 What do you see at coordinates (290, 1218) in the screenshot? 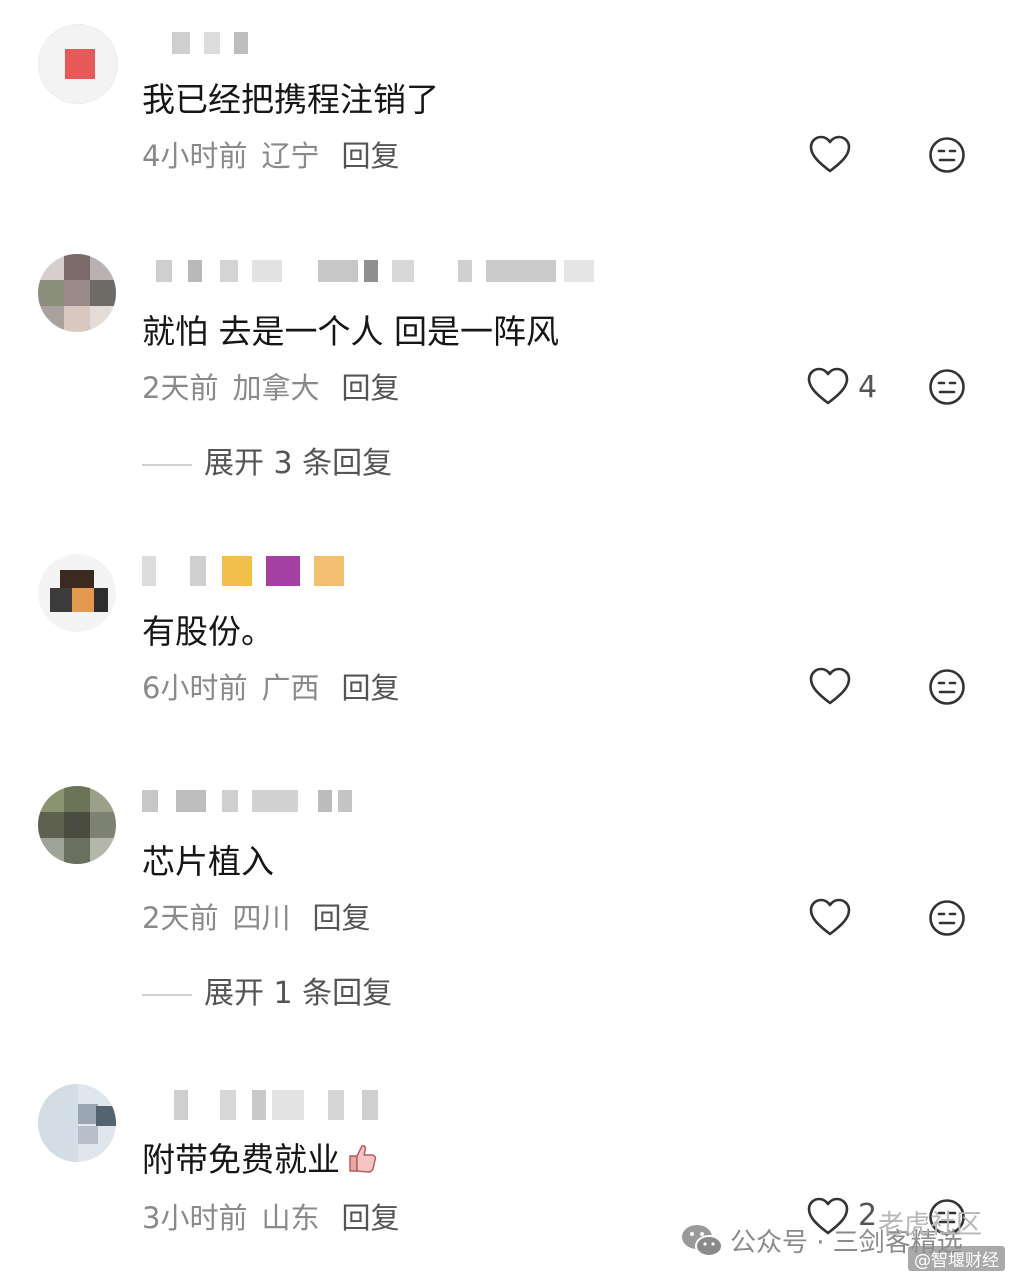
I see `comment-location: 山东` at bounding box center [290, 1218].